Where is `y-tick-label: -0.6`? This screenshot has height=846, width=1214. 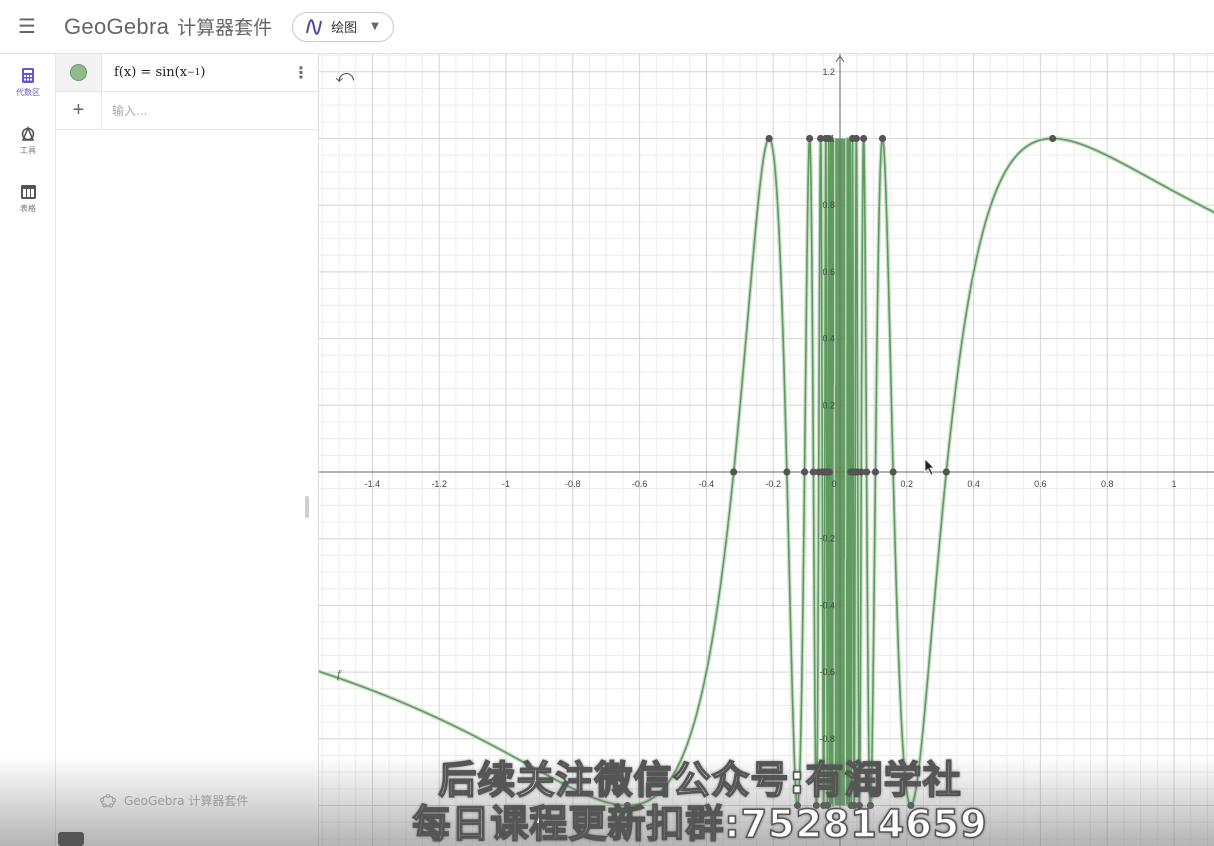 y-tick-label: -0.6 is located at coordinates (827, 672).